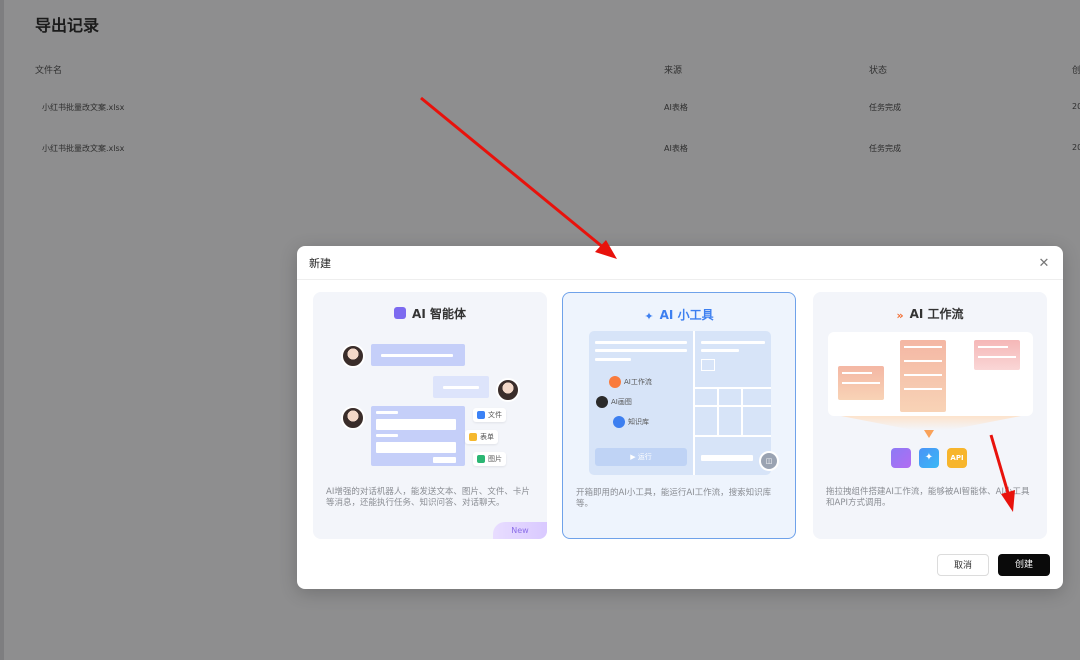  What do you see at coordinates (621, 402) in the screenshot?
I see `tool-label: AI画图` at bounding box center [621, 402].